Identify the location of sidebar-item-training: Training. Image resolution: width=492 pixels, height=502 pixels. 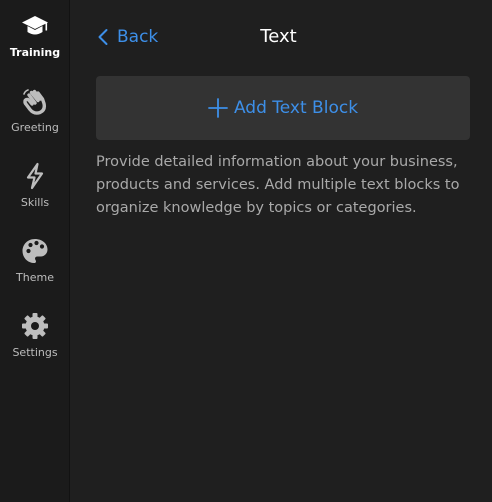
(35, 37).